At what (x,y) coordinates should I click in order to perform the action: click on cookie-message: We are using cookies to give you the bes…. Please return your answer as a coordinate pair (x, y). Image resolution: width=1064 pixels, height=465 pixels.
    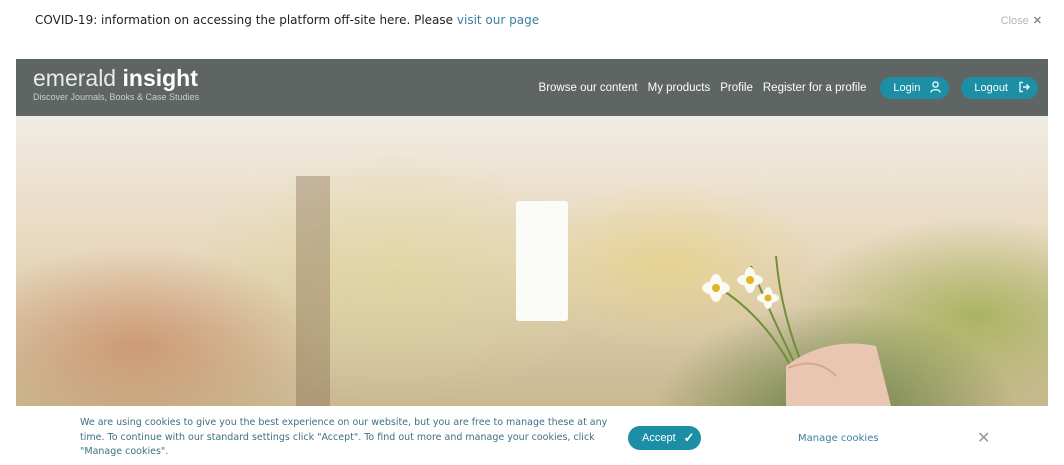
    Looking at the image, I should click on (344, 437).